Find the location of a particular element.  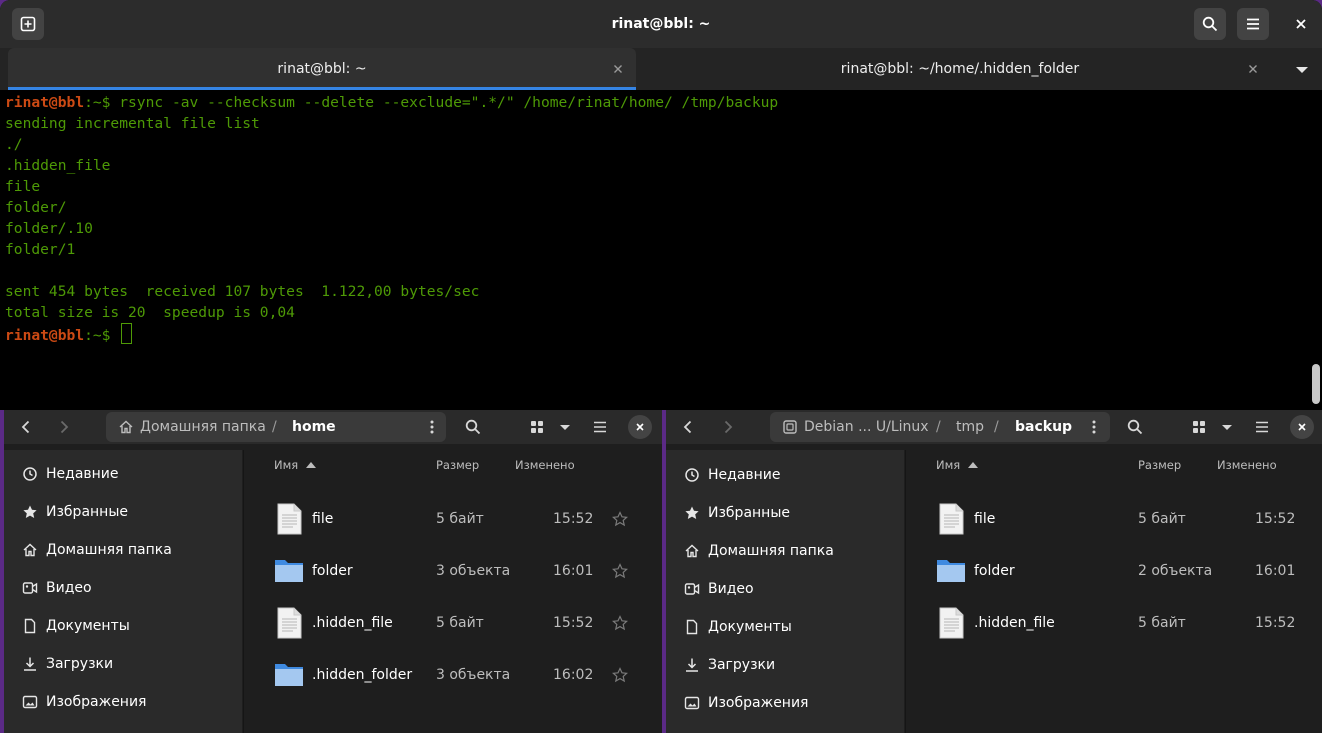

sidebar-item-label: Загрузки is located at coordinates (742, 665).